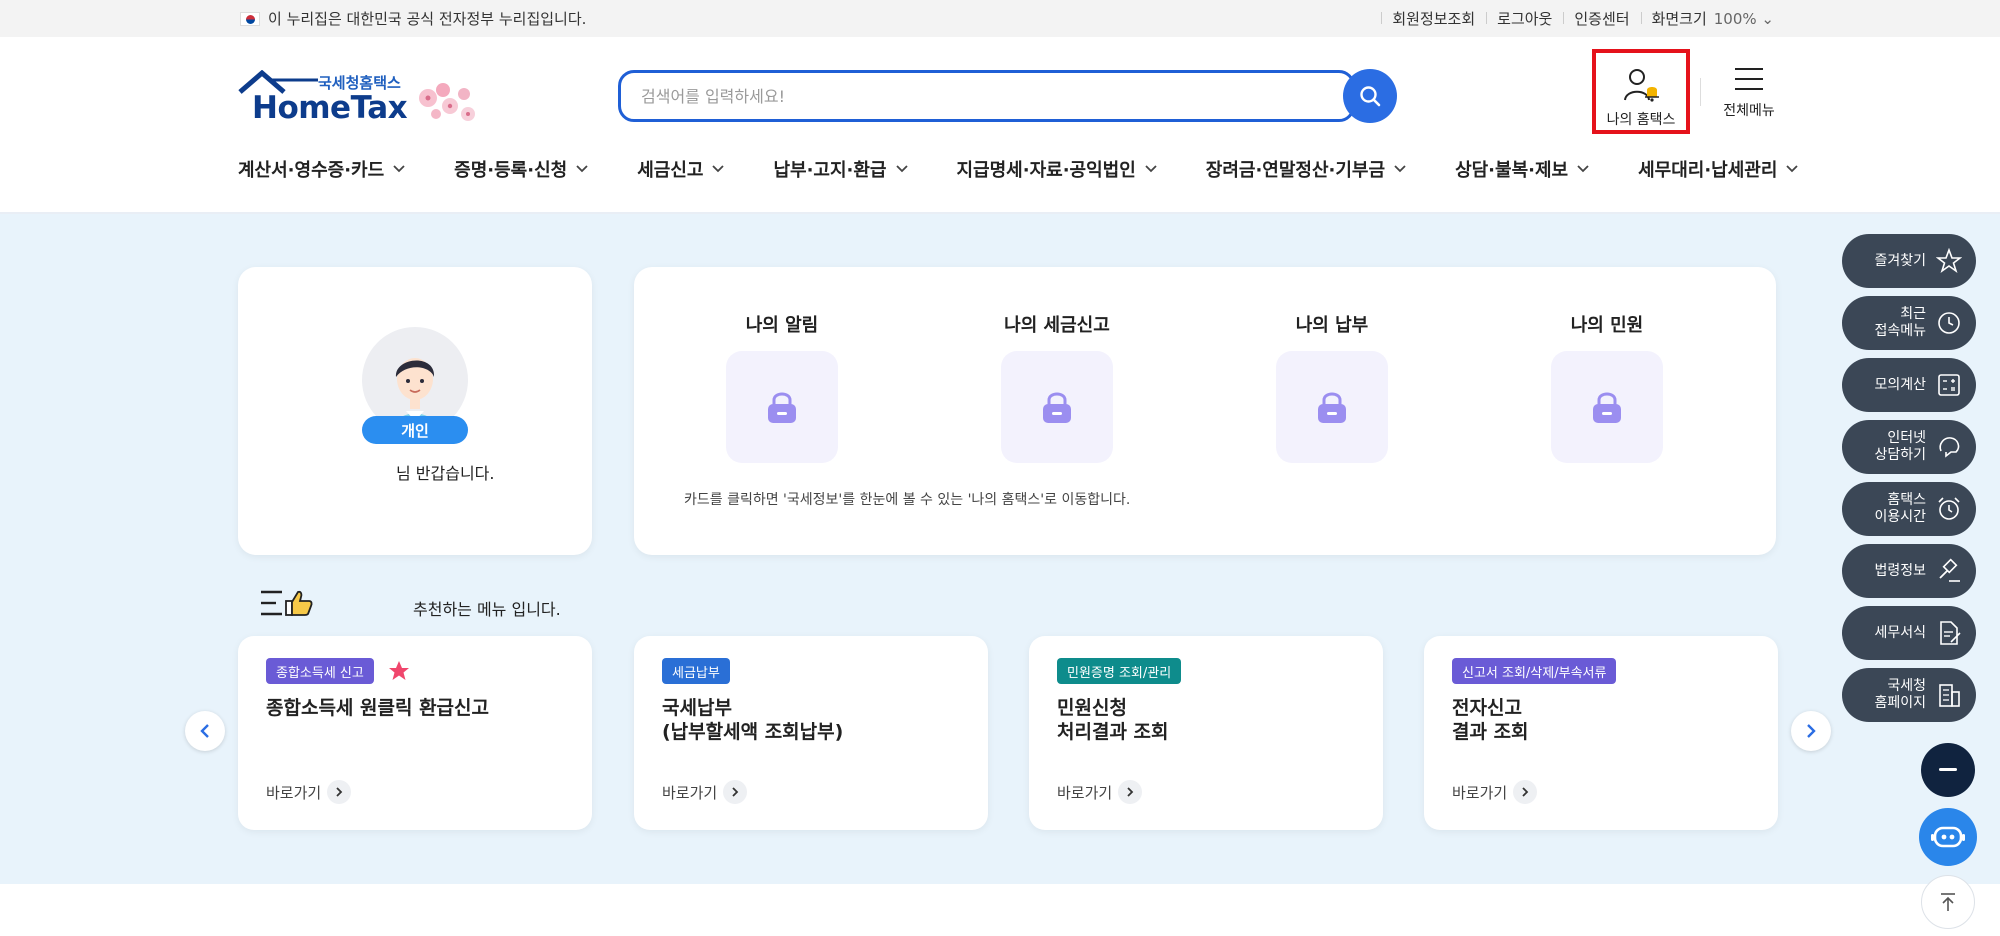 The width and height of the screenshot is (2000, 936). I want to click on collapse-quick-menu-button, so click(1948, 770).